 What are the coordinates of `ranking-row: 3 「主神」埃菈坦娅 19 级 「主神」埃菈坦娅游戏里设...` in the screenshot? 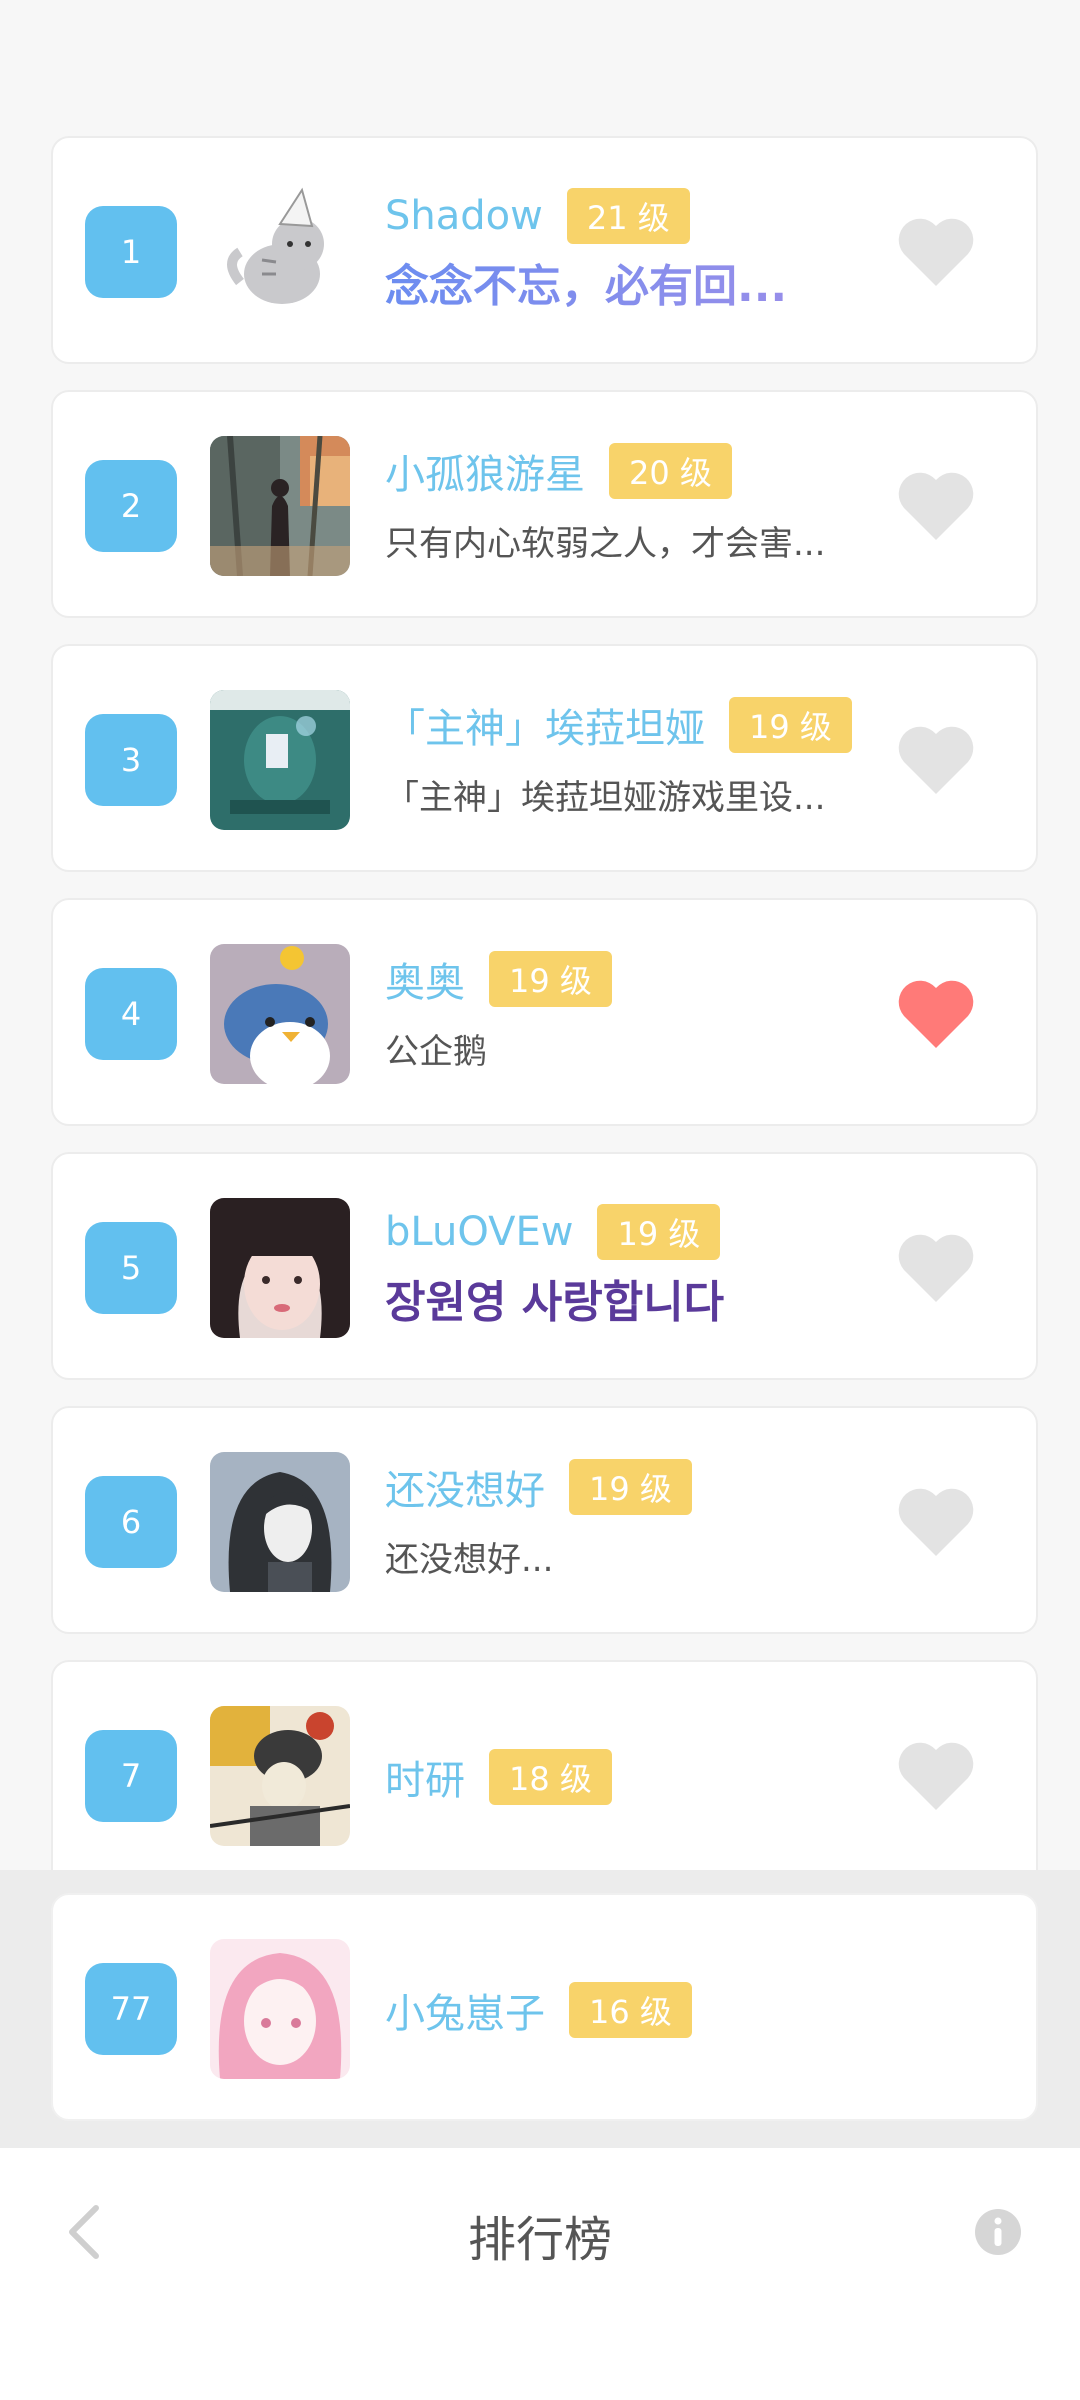 It's located at (544, 758).